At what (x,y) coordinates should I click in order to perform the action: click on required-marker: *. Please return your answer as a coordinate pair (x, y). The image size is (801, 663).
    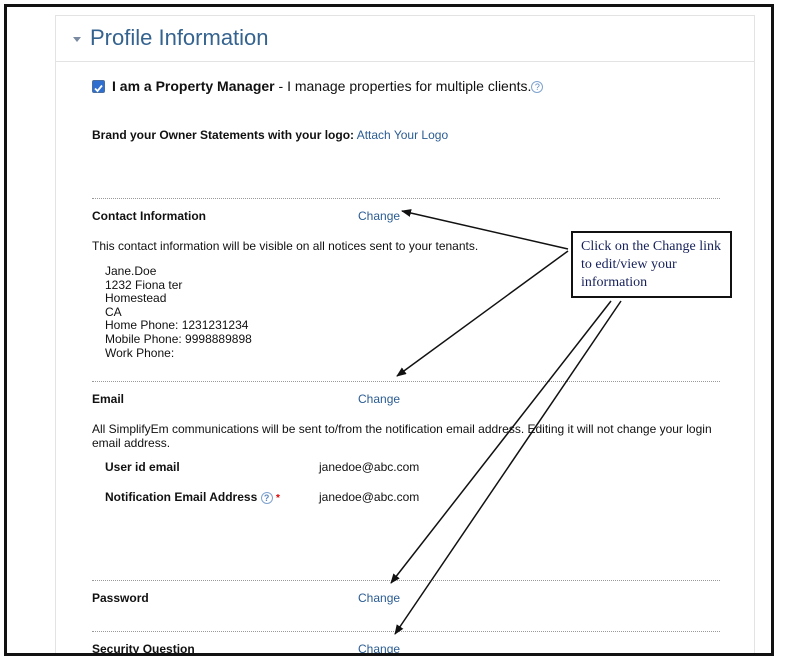
    Looking at the image, I should click on (277, 498).